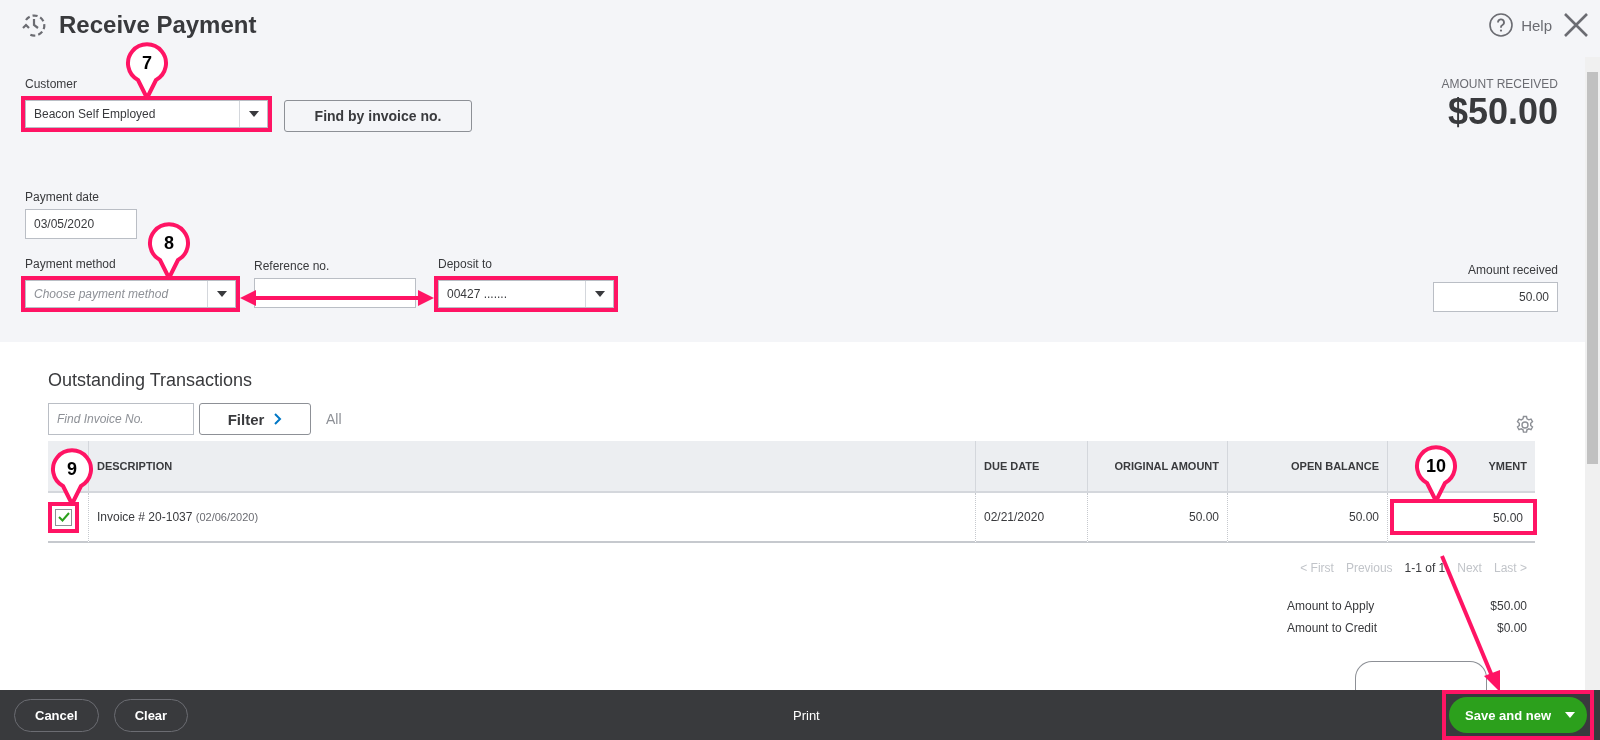 The height and width of the screenshot is (740, 1600). I want to click on amount-received-total: $50.00, so click(1502, 112).